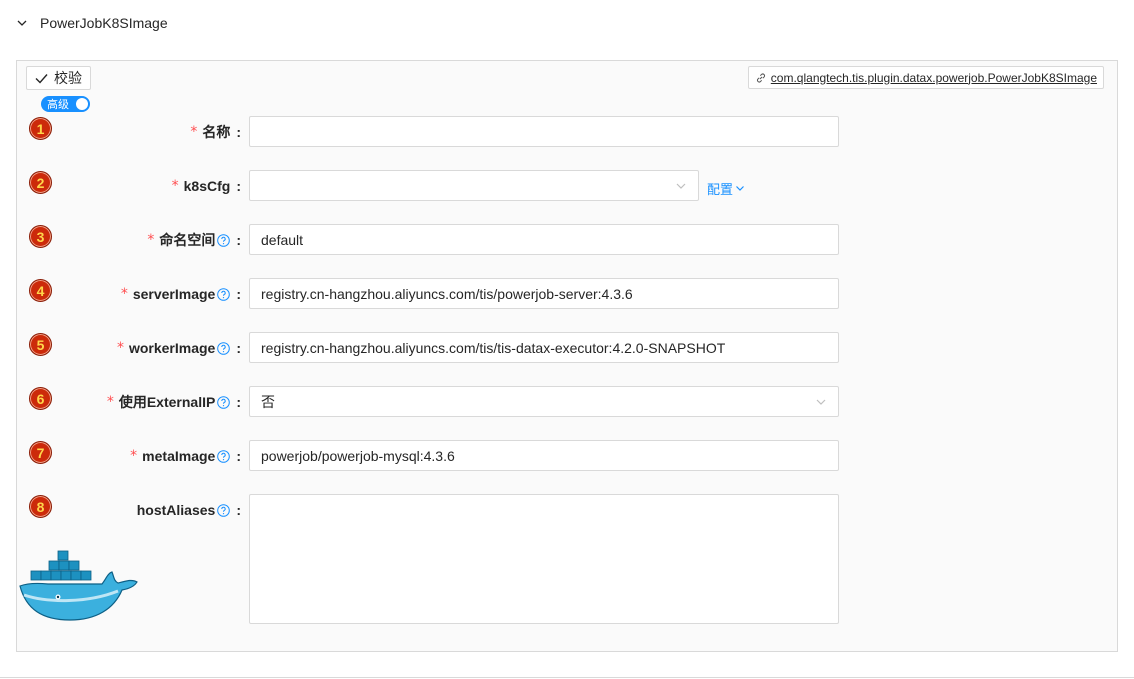 This screenshot has width=1134, height=679. Describe the element at coordinates (173, 402) in the screenshot. I see `field-label-use-external-ip: * 使用ExternalIP :` at that location.